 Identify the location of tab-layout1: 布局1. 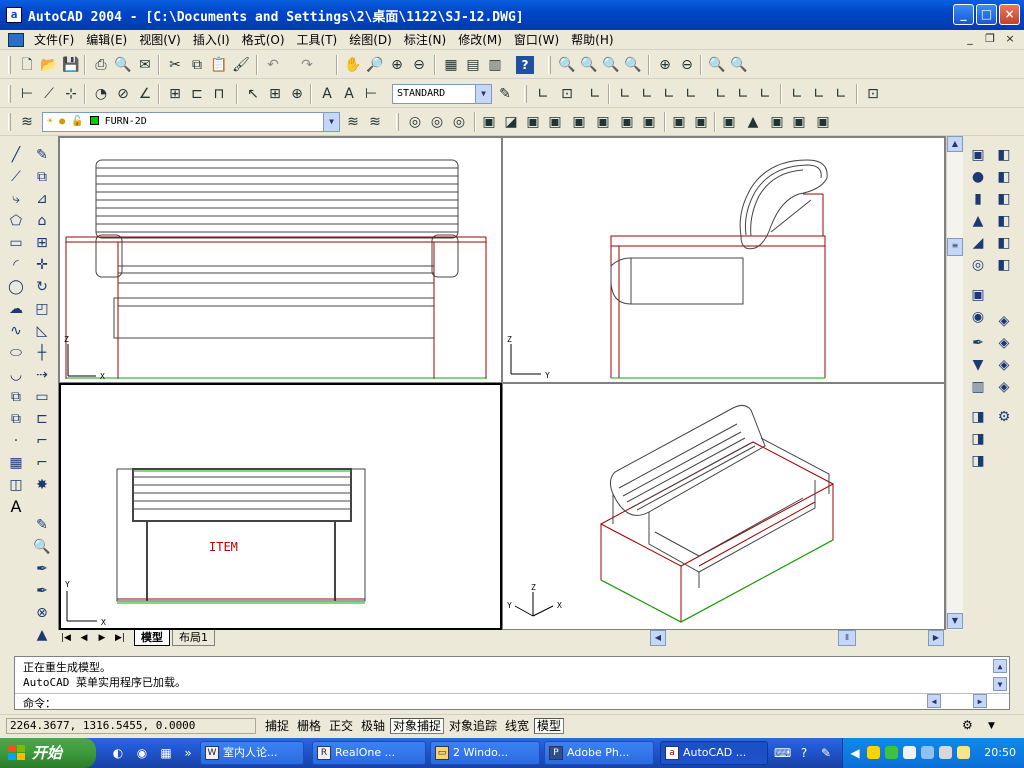
(193, 638).